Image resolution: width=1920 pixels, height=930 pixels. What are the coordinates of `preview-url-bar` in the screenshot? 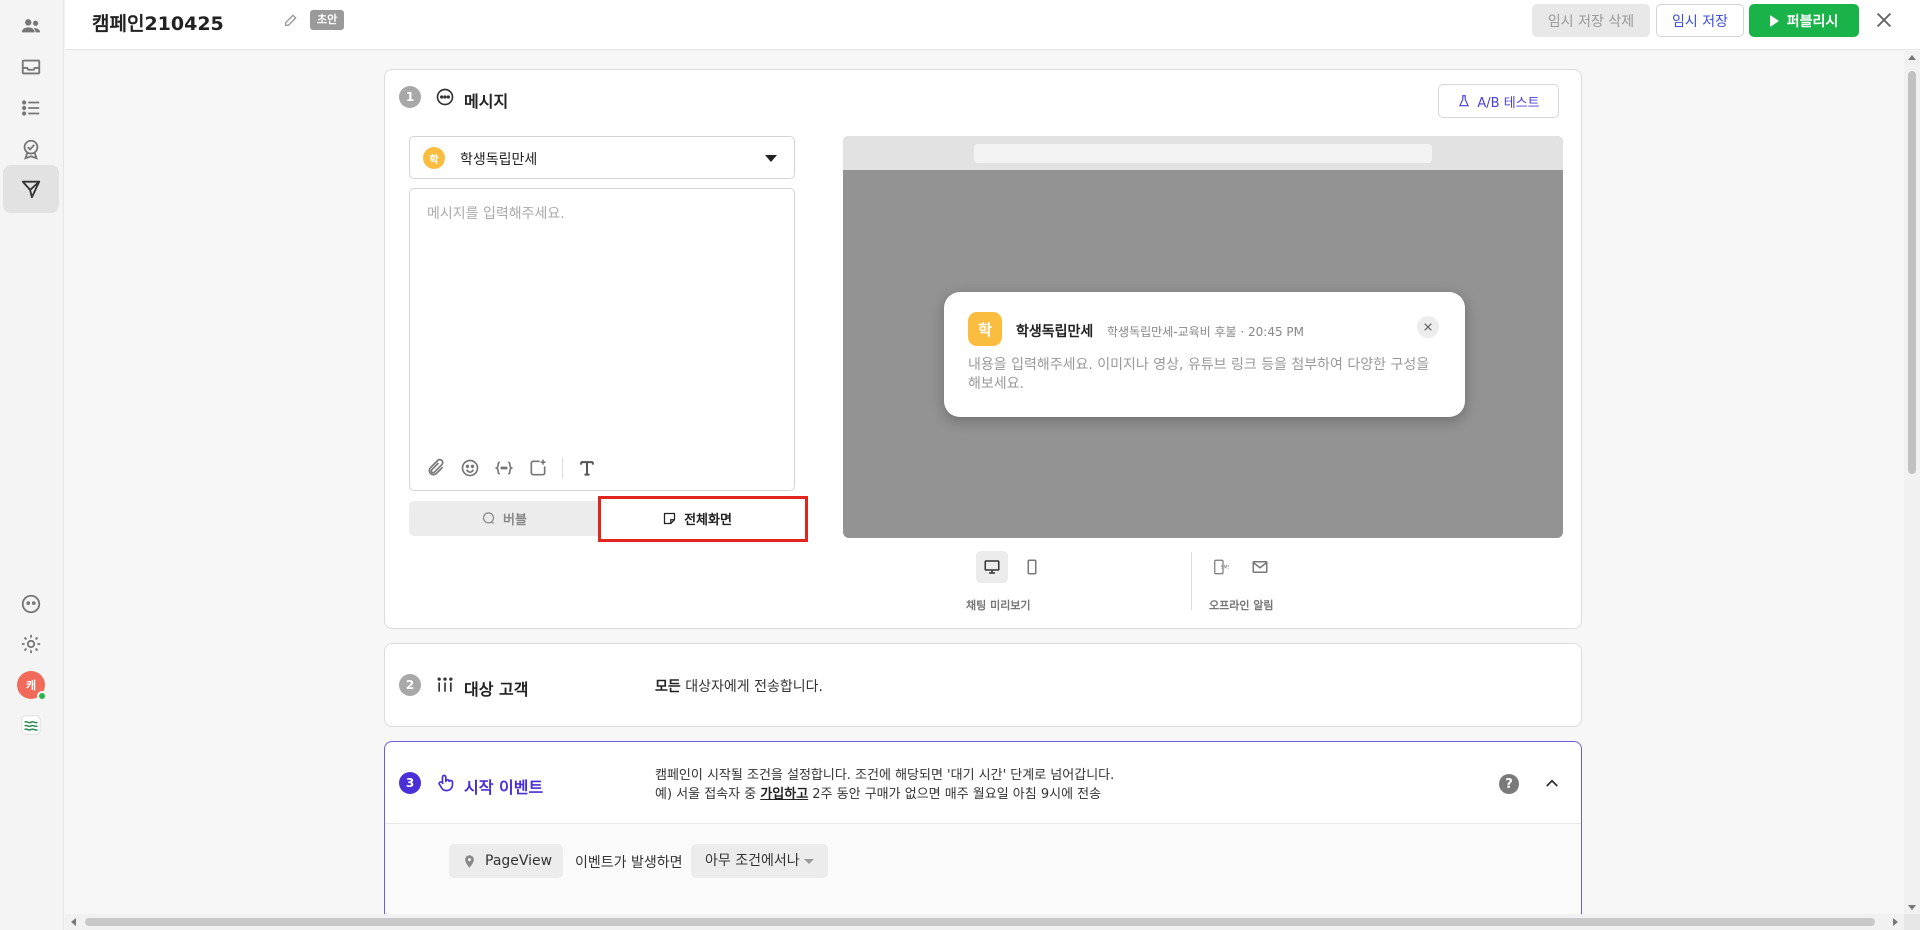 It's located at (1203, 153).